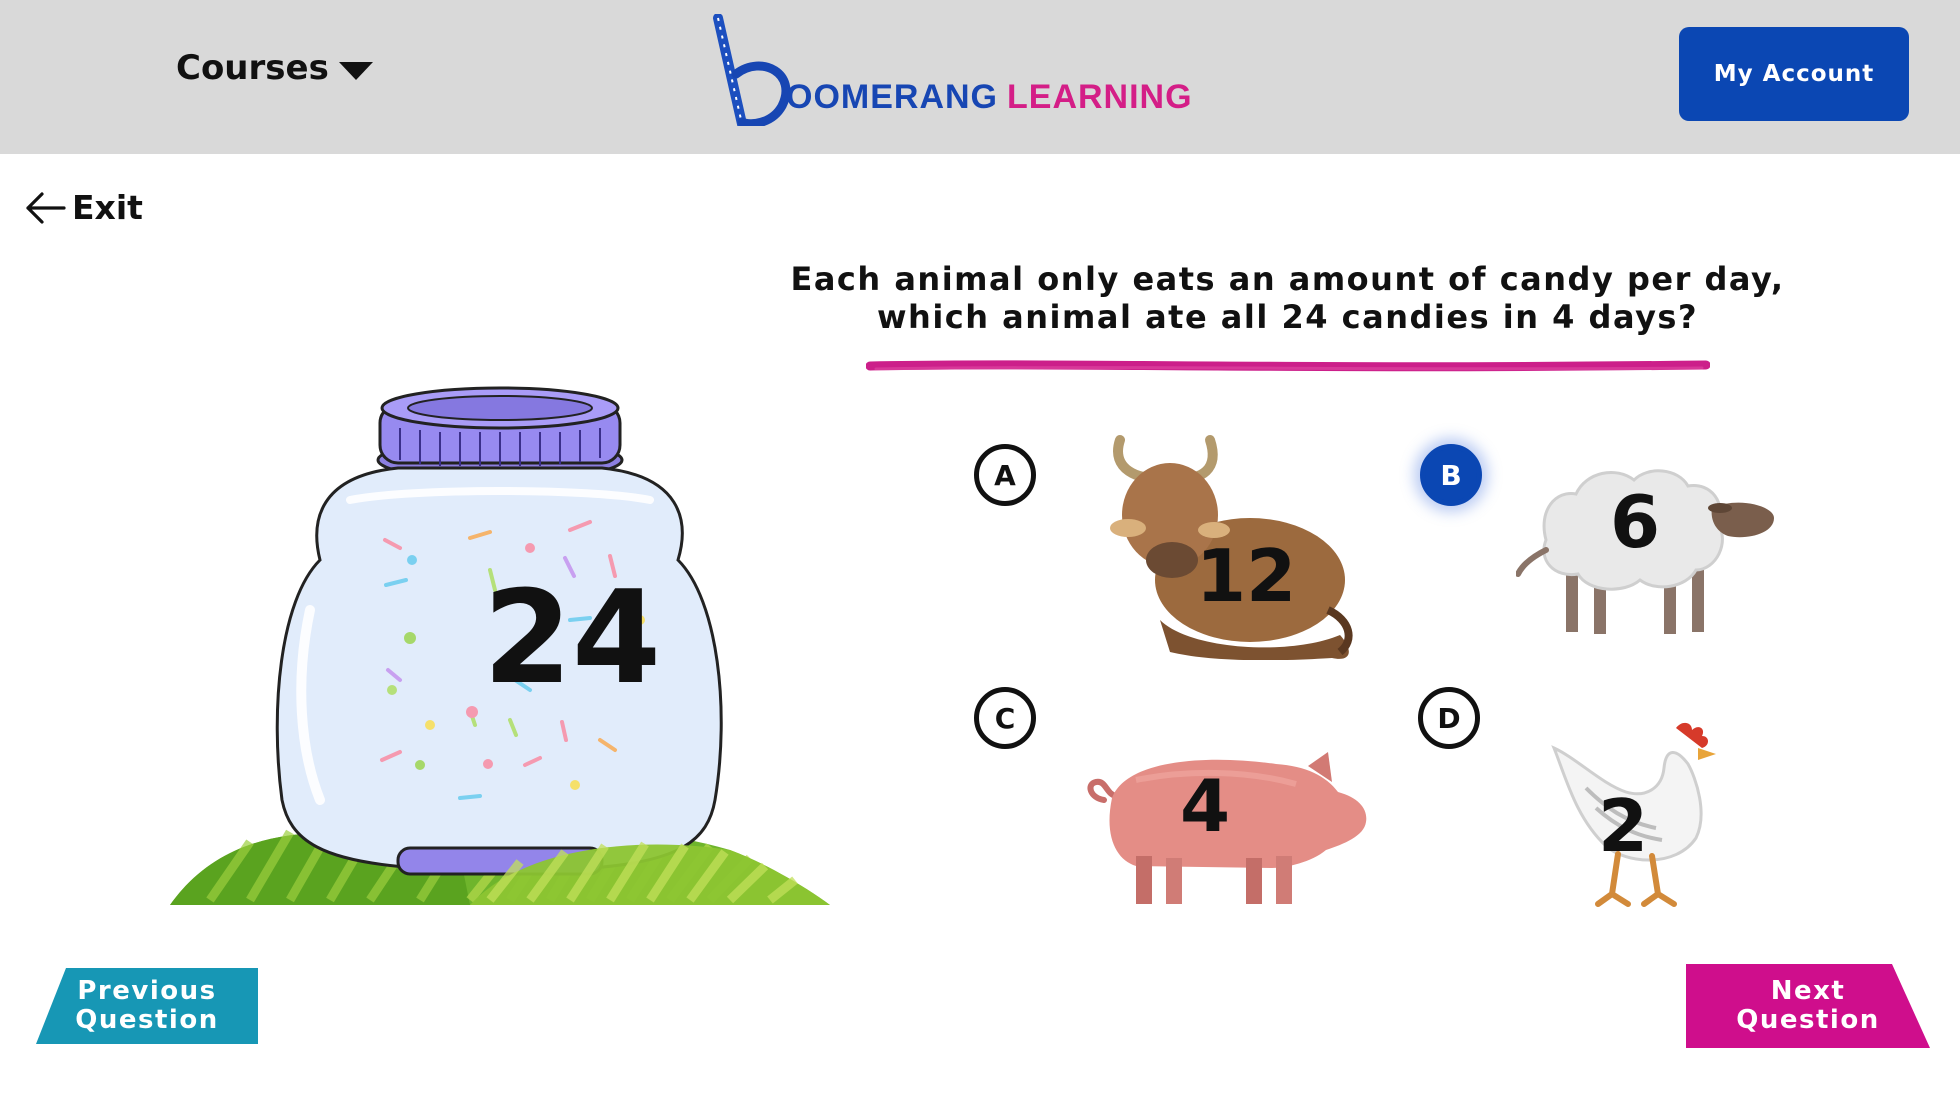  What do you see at coordinates (46, 207) in the screenshot?
I see `arrow-left-icon` at bounding box center [46, 207].